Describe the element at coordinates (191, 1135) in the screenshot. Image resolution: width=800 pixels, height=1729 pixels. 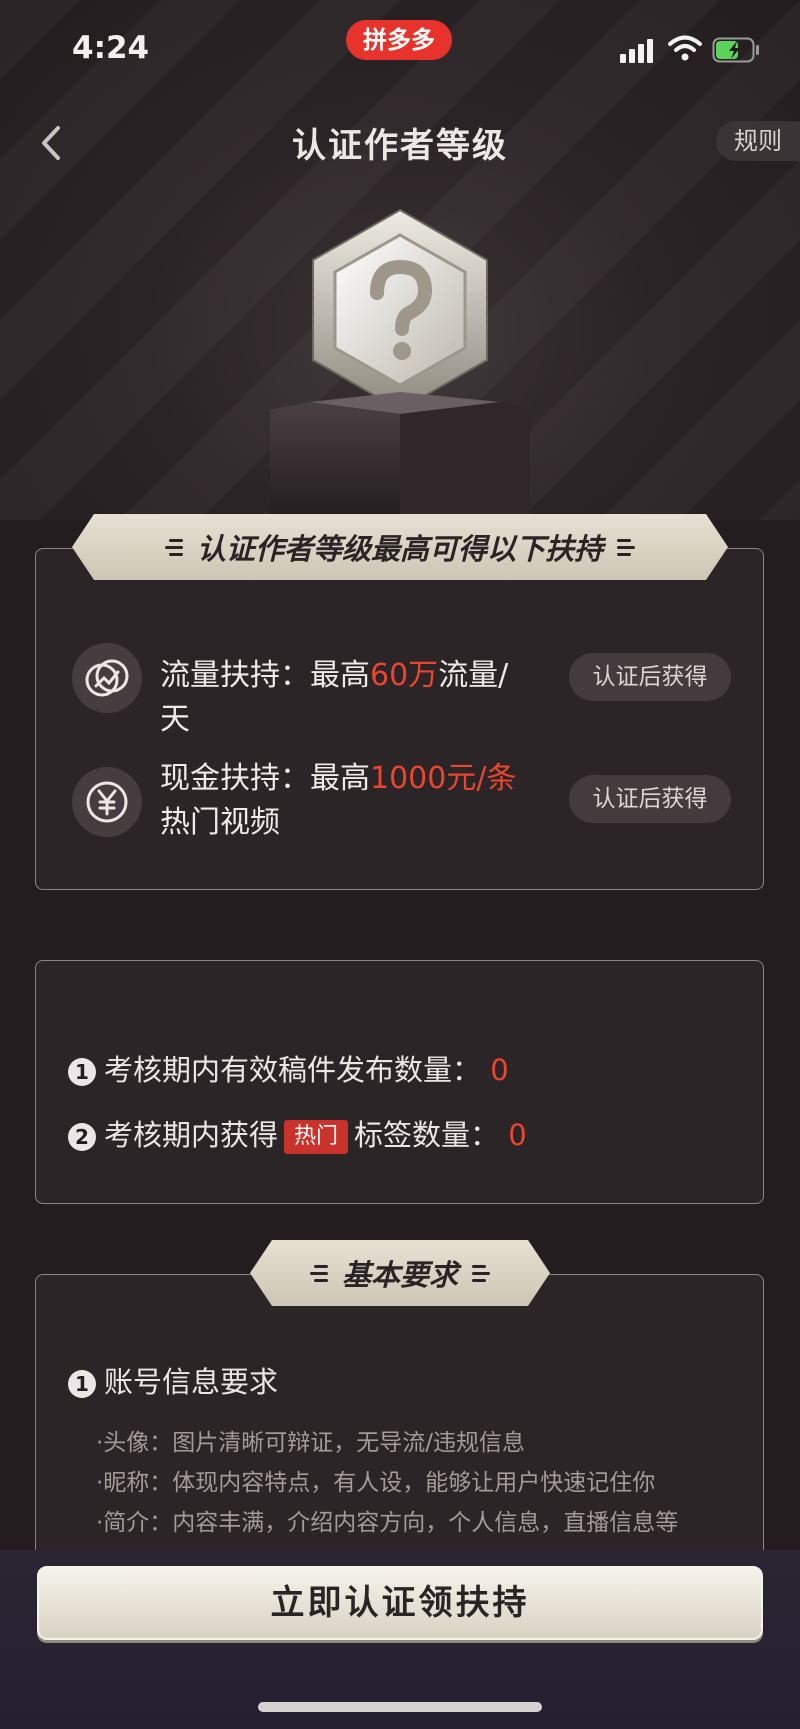
I see `progress-hot-label-before: 考核期内获得` at that location.